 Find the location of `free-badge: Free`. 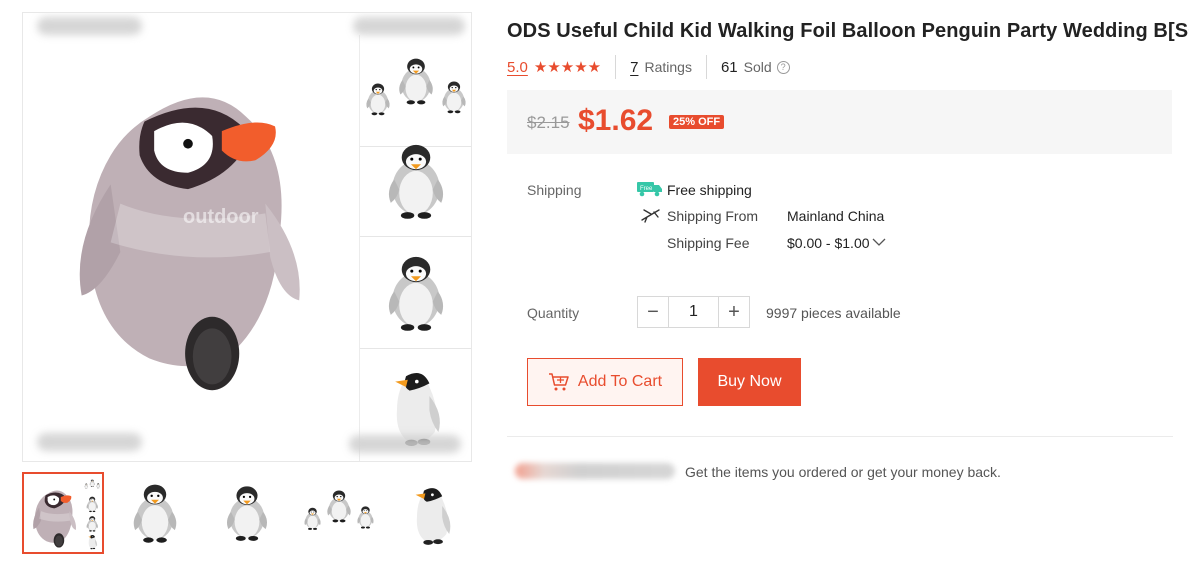

free-badge: Free is located at coordinates (646, 189).